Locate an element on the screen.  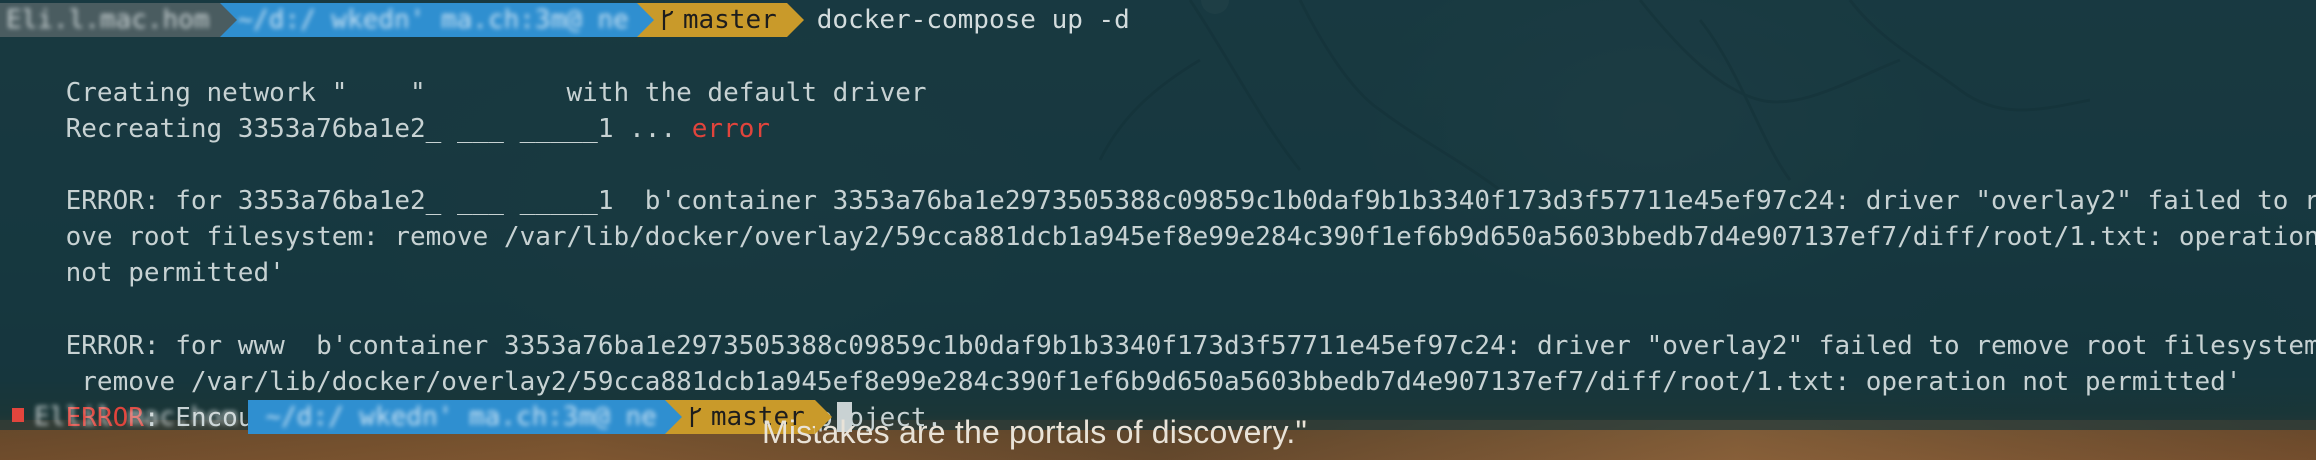
typed-command: docker-compose up -d is located at coordinates (973, 20).